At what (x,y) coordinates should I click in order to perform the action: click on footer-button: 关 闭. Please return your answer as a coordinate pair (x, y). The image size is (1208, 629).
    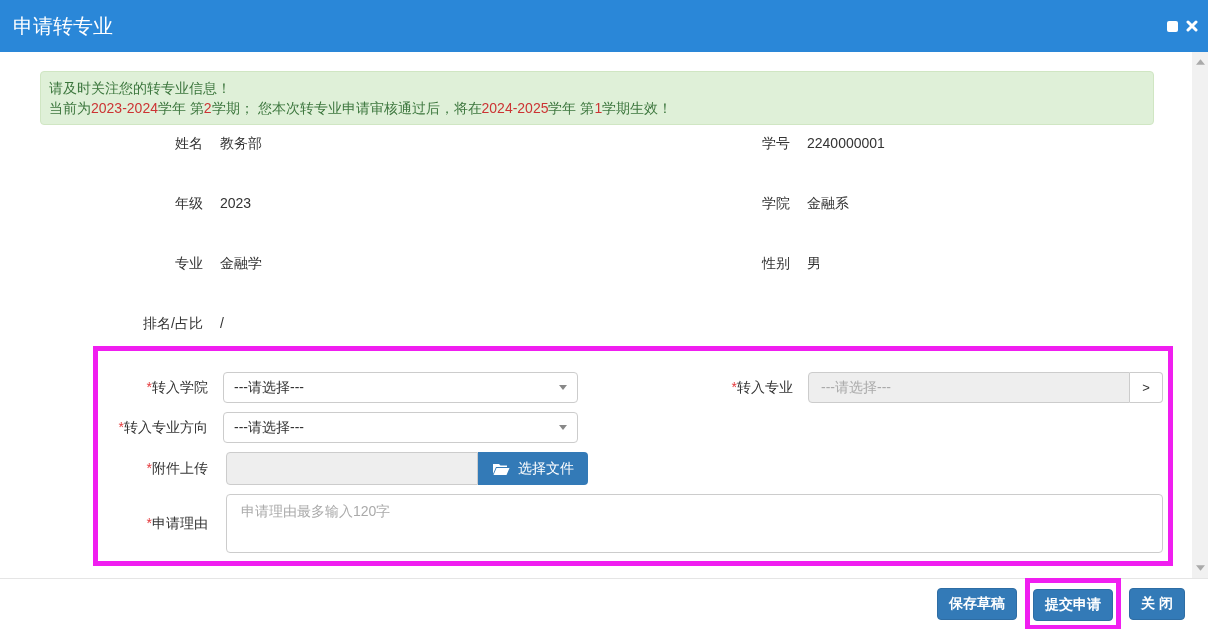
    Looking at the image, I should click on (1157, 604).